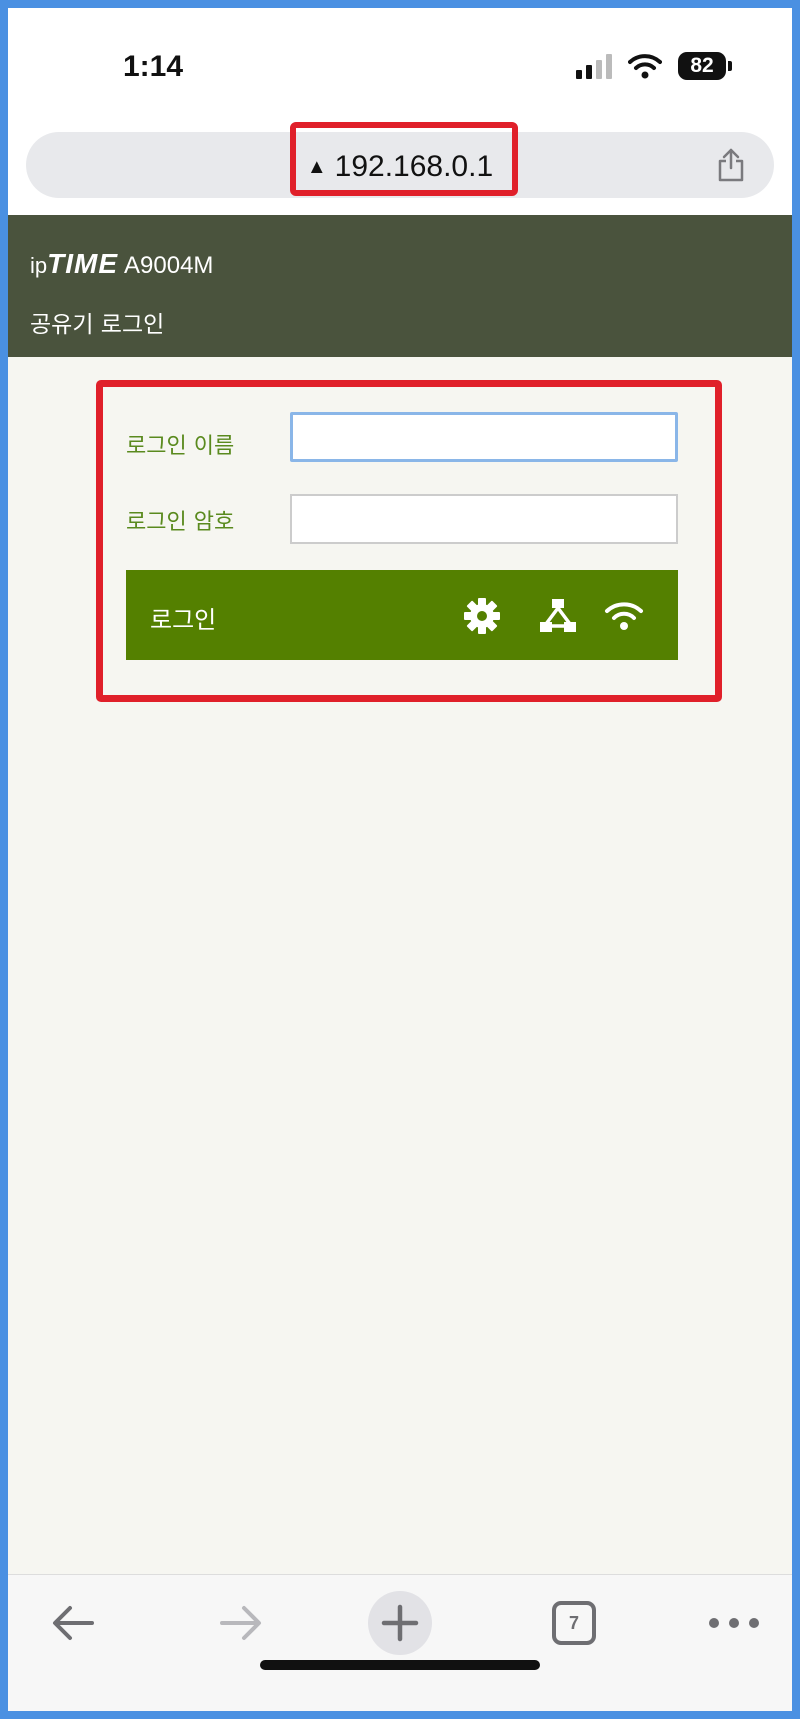 This screenshot has width=800, height=1719. Describe the element at coordinates (624, 616) in the screenshot. I see `wifi-icon` at that location.